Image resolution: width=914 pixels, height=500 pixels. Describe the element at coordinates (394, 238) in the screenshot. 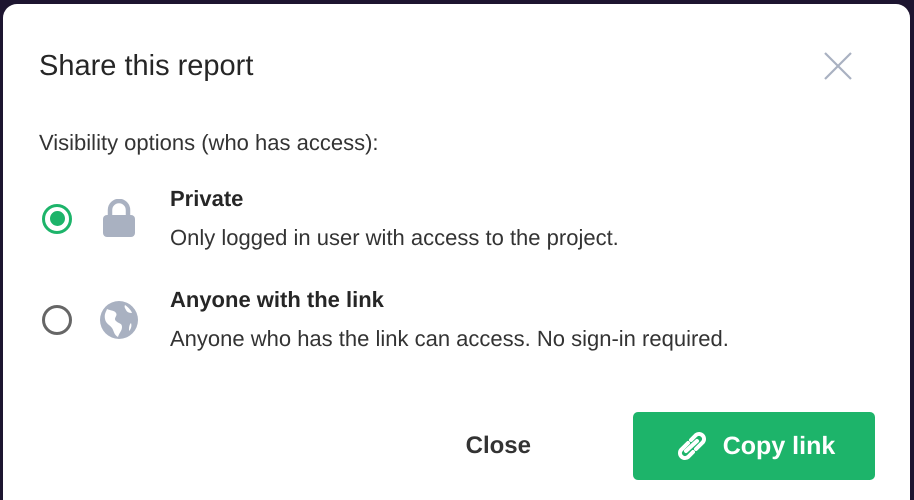

I see `option-description: Only logged in user with access to the project.` at that location.